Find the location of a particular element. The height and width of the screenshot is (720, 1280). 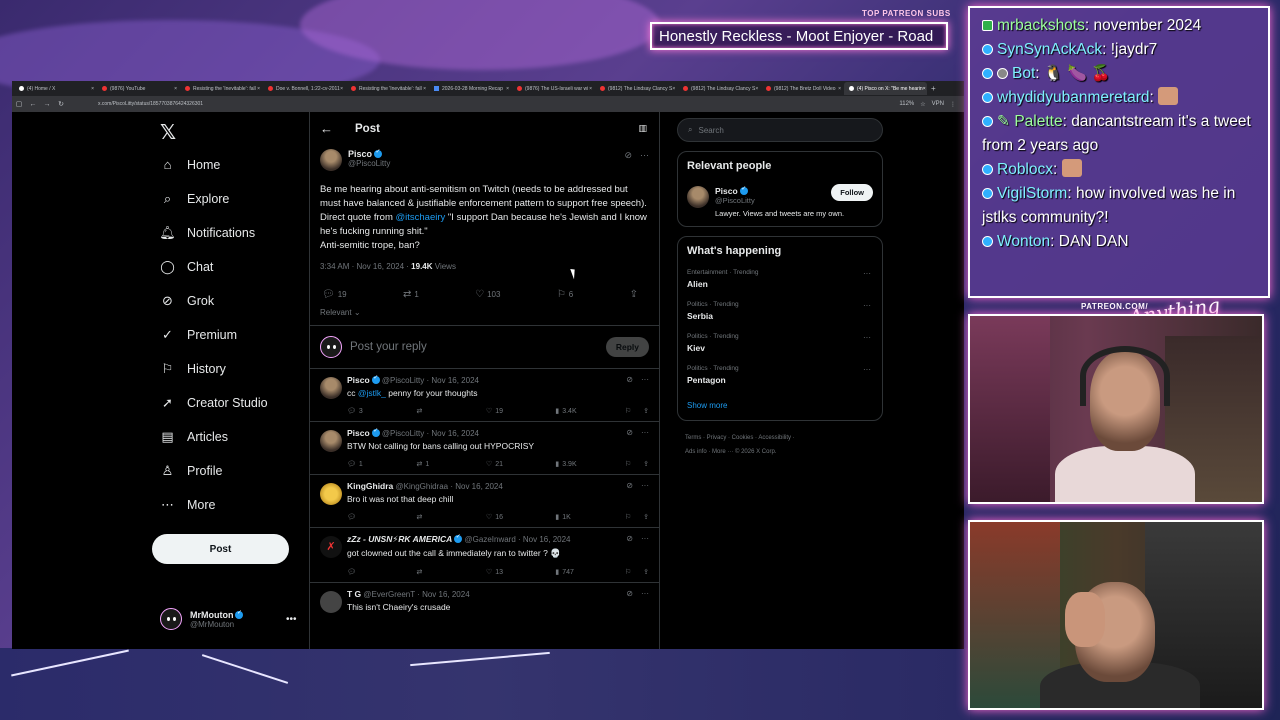

nav-premium: ✓ Premium is located at coordinates (198, 334).